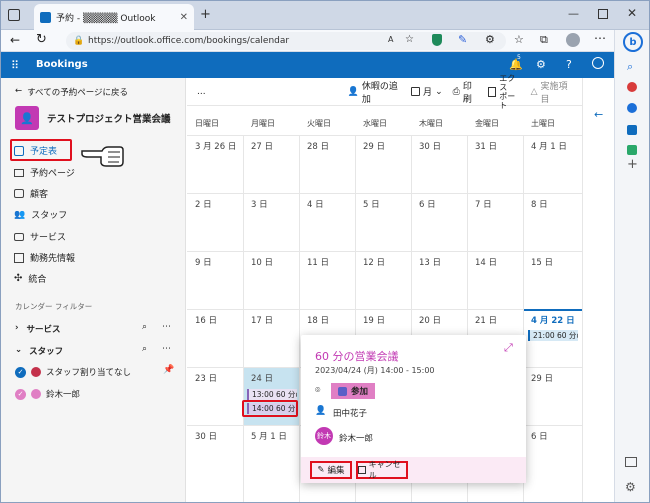  Describe the element at coordinates (205, 14) in the screenshot. I see `new-tab-icon: +` at that location.